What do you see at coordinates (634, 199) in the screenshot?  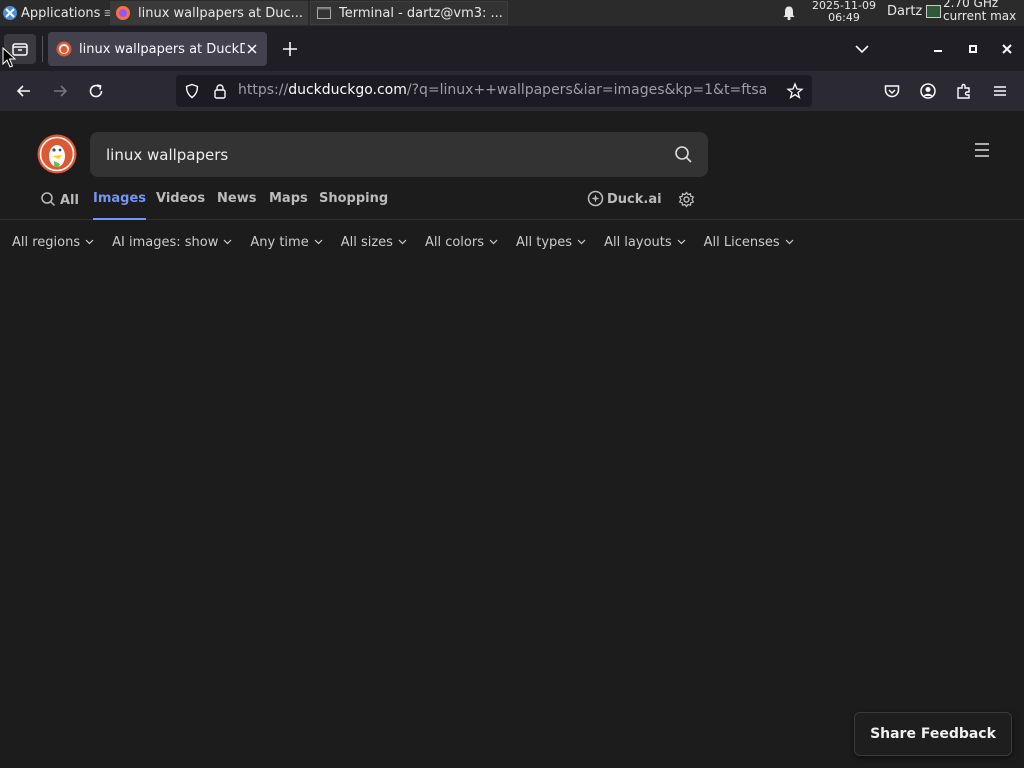 I see `duck-ai-label: Duck.ai` at bounding box center [634, 199].